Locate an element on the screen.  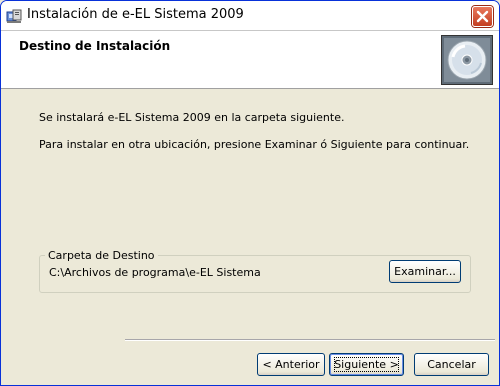
header-title: Destino de Instalación is located at coordinates (95, 46).